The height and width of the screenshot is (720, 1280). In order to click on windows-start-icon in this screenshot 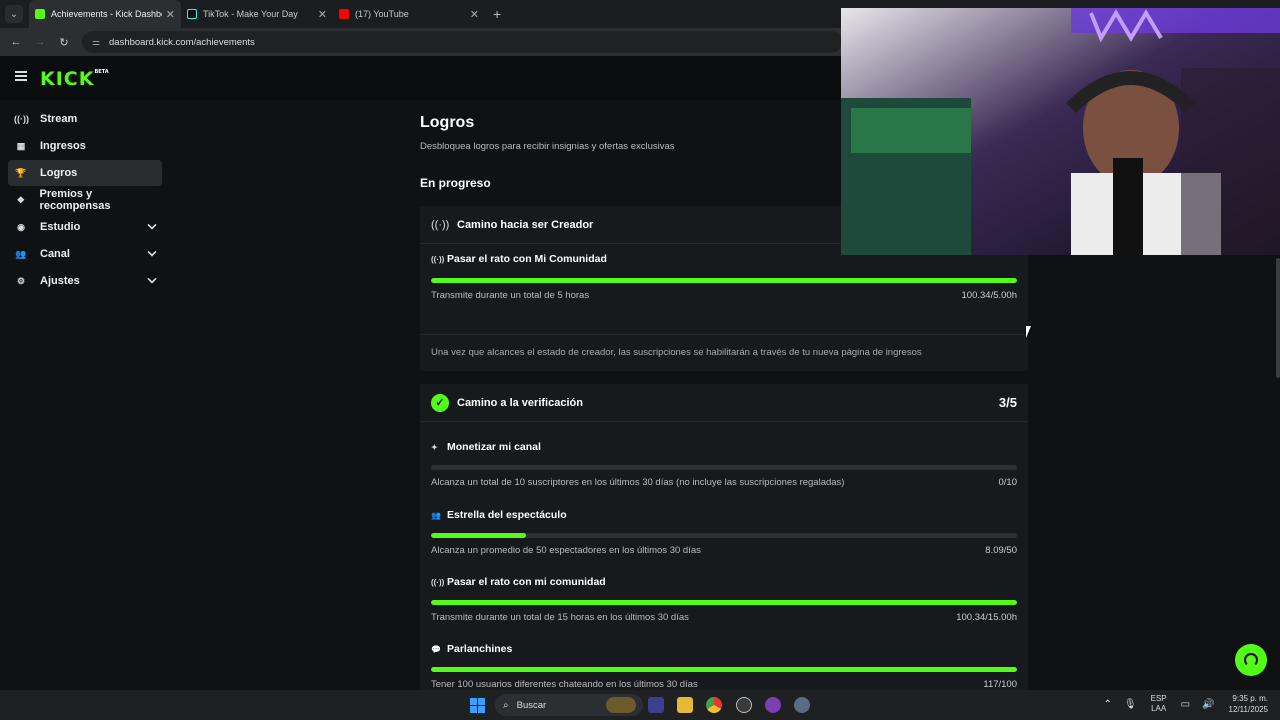, I will do `click(477, 705)`.